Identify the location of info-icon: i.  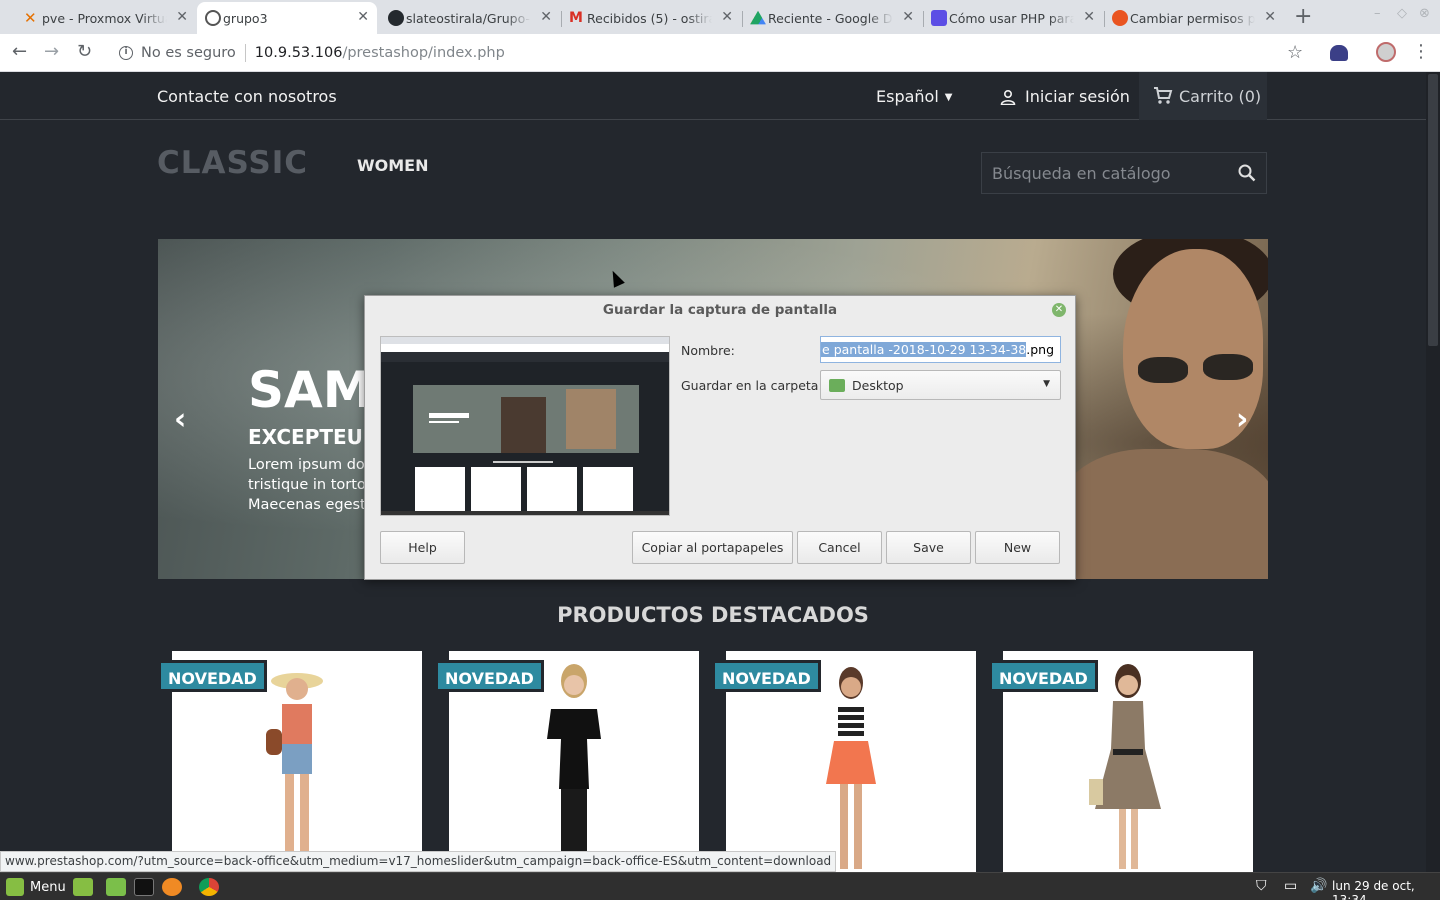
(126, 53).